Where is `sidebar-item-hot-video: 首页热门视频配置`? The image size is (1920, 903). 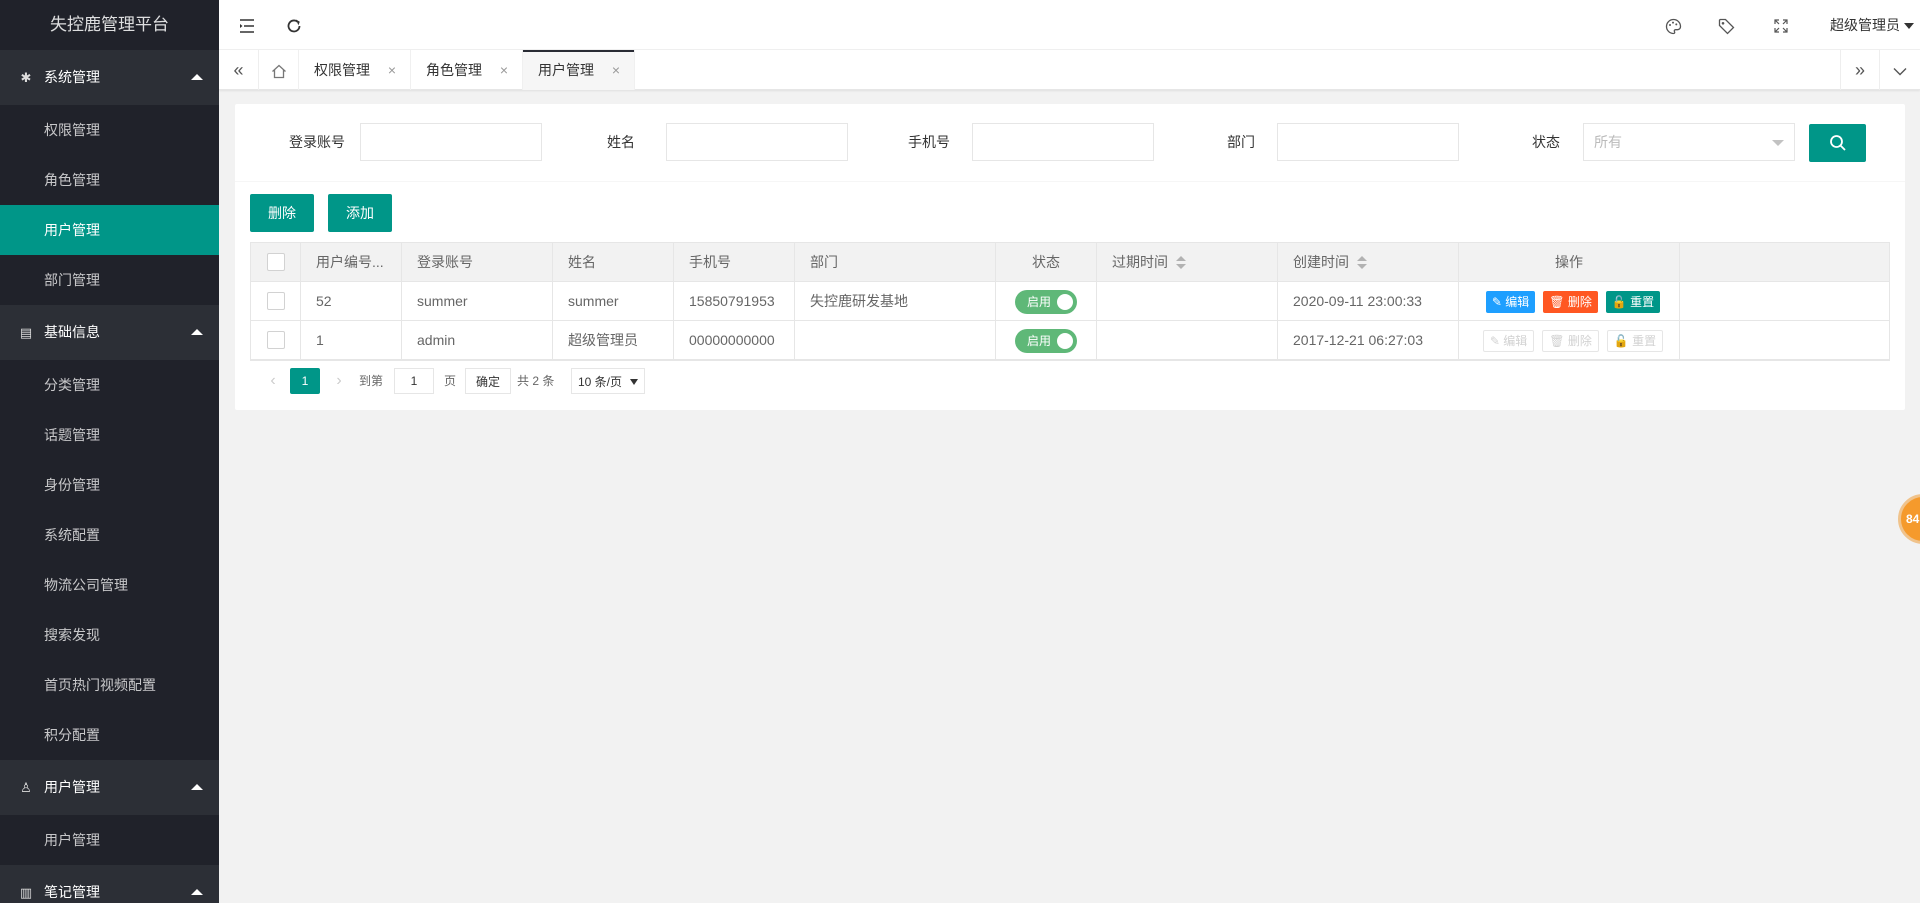 sidebar-item-hot-video: 首页热门视频配置 is located at coordinates (109, 685).